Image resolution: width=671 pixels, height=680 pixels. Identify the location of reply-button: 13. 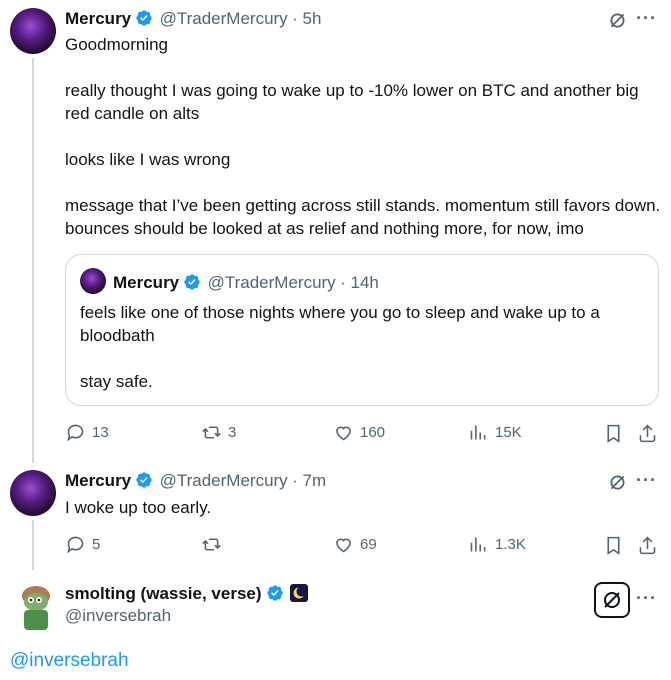
(87, 432).